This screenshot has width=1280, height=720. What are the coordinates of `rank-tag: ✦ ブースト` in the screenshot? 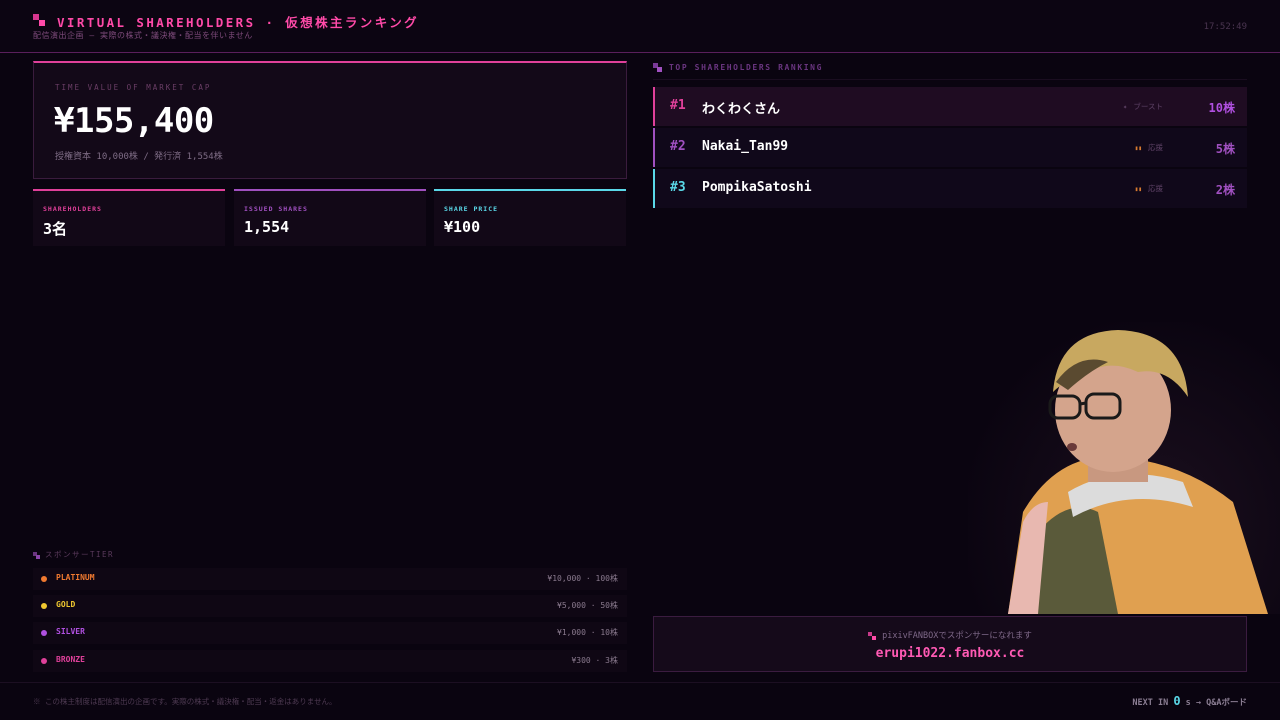 It's located at (1143, 106).